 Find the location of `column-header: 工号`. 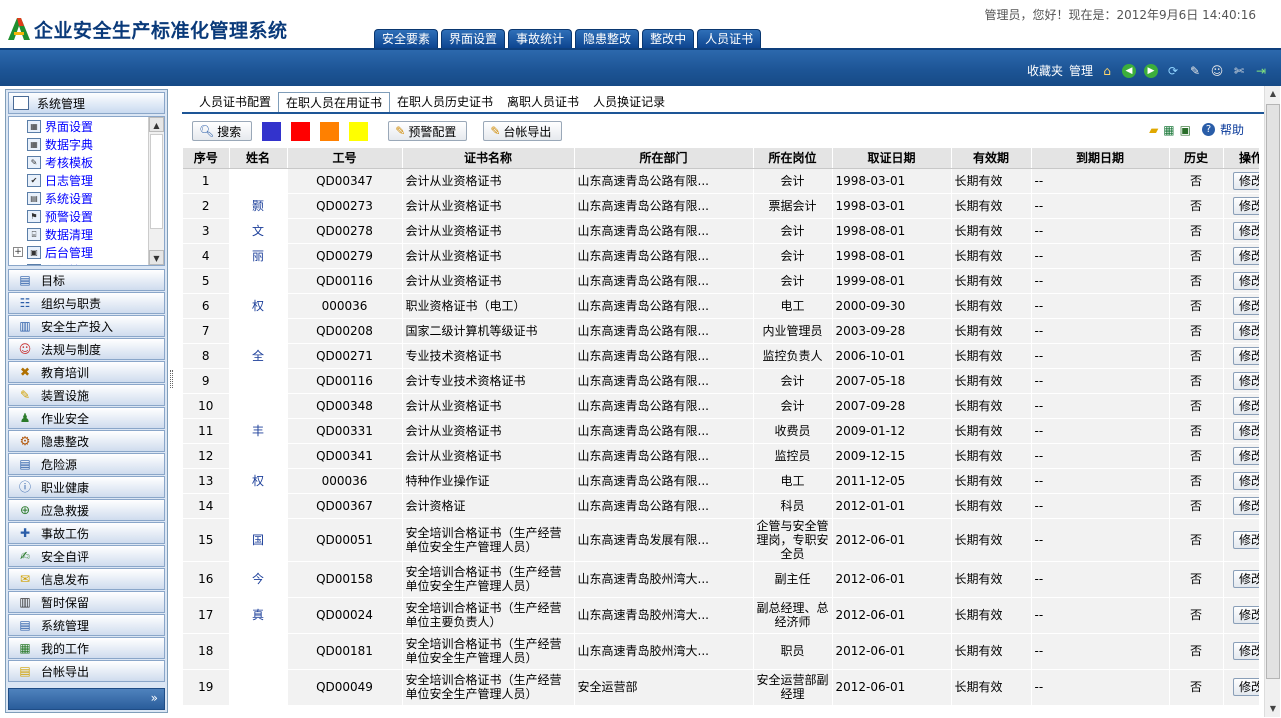

column-header: 工号 is located at coordinates (345, 158).